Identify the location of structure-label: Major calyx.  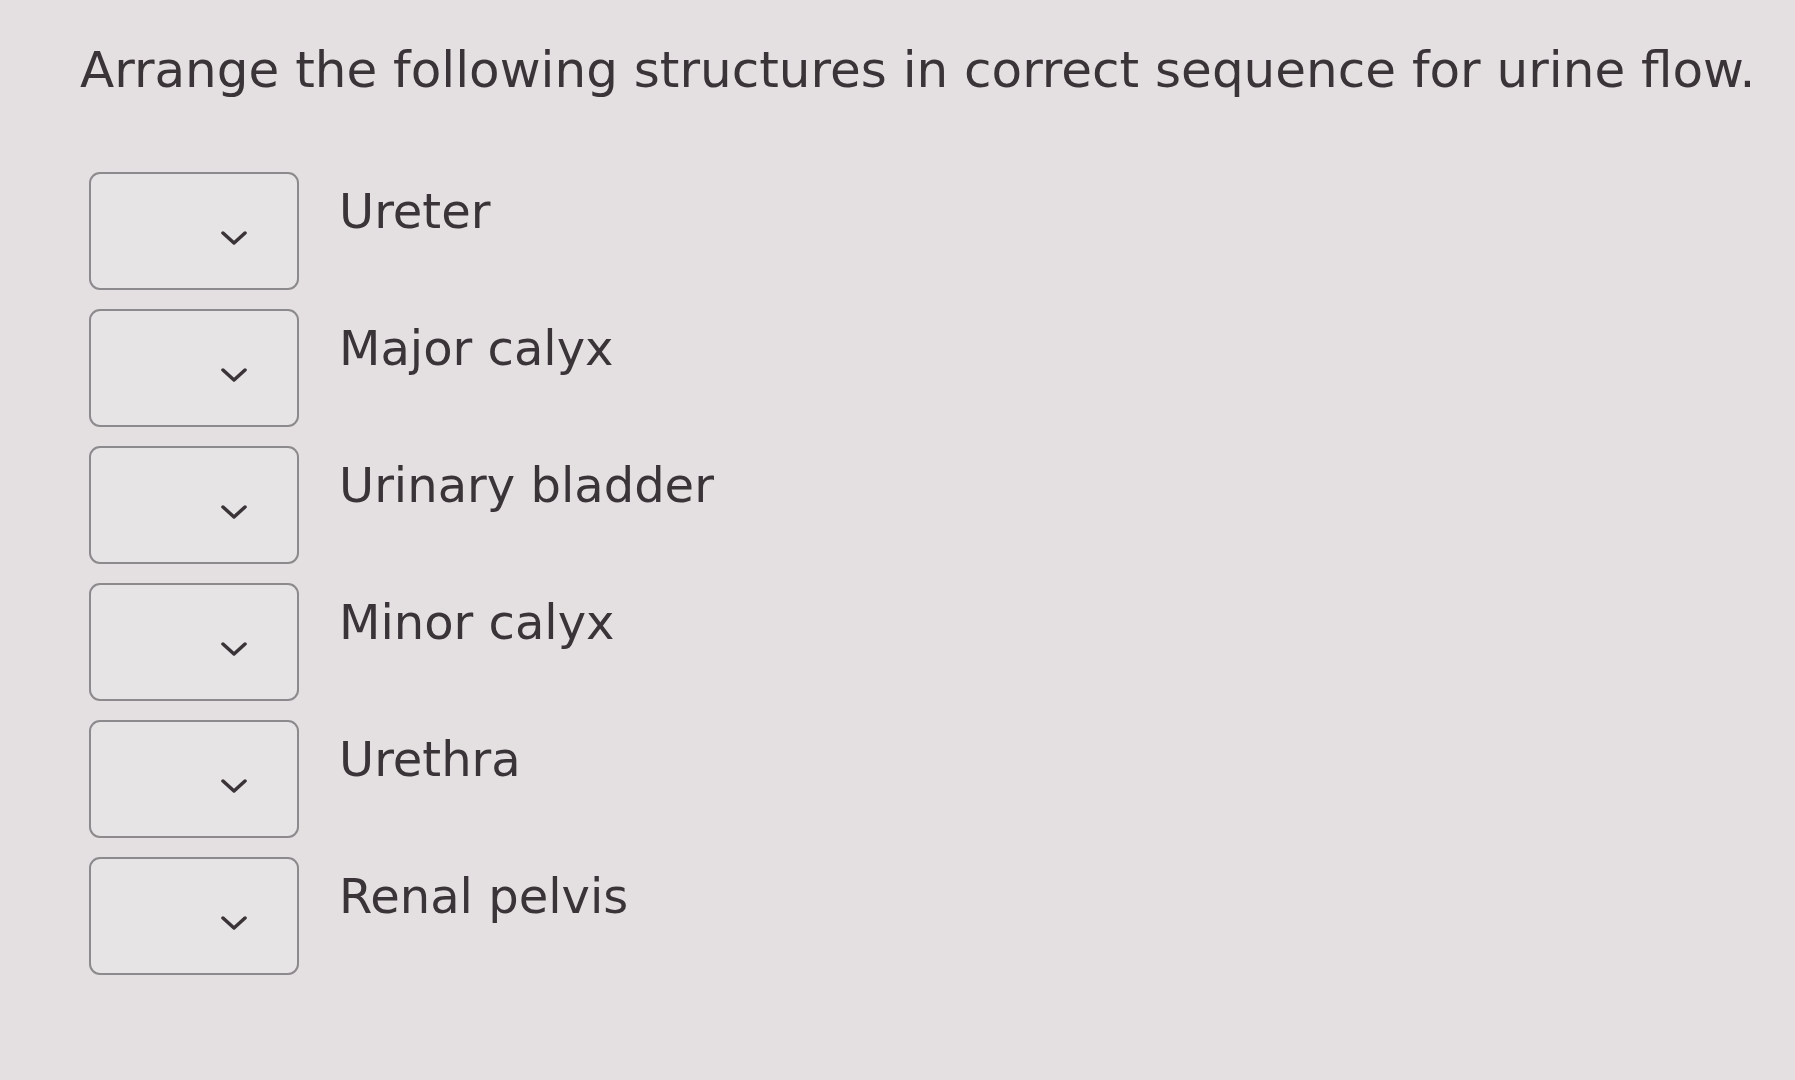
(476, 348).